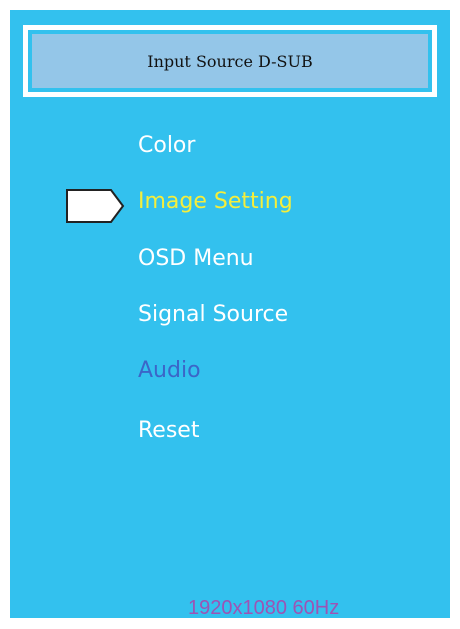 This screenshot has height=629, width=460. What do you see at coordinates (213, 315) in the screenshot?
I see `menu-item-signal-source: Signal Source` at bounding box center [213, 315].